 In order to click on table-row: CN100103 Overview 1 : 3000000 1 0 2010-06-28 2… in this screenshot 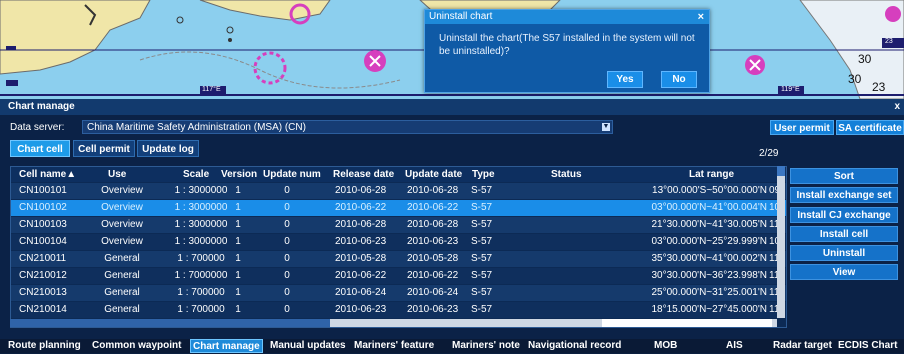, I will do `click(398, 225)`.